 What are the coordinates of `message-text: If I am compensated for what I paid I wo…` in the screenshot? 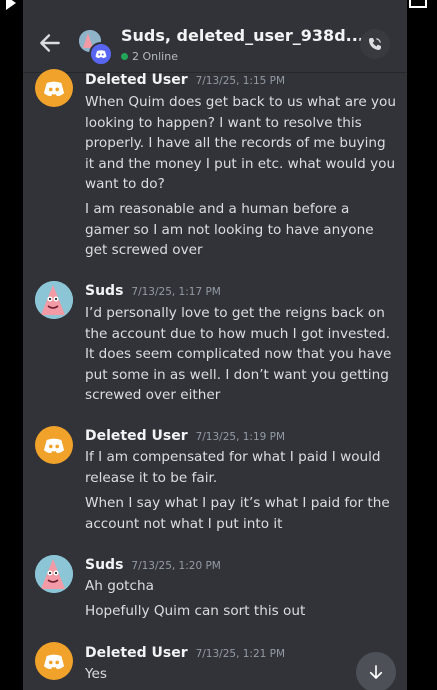 It's located at (233, 467).